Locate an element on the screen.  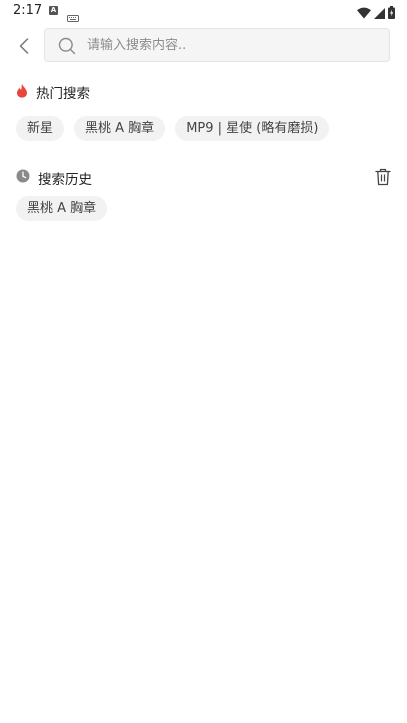
wifi-icon is located at coordinates (364, 13).